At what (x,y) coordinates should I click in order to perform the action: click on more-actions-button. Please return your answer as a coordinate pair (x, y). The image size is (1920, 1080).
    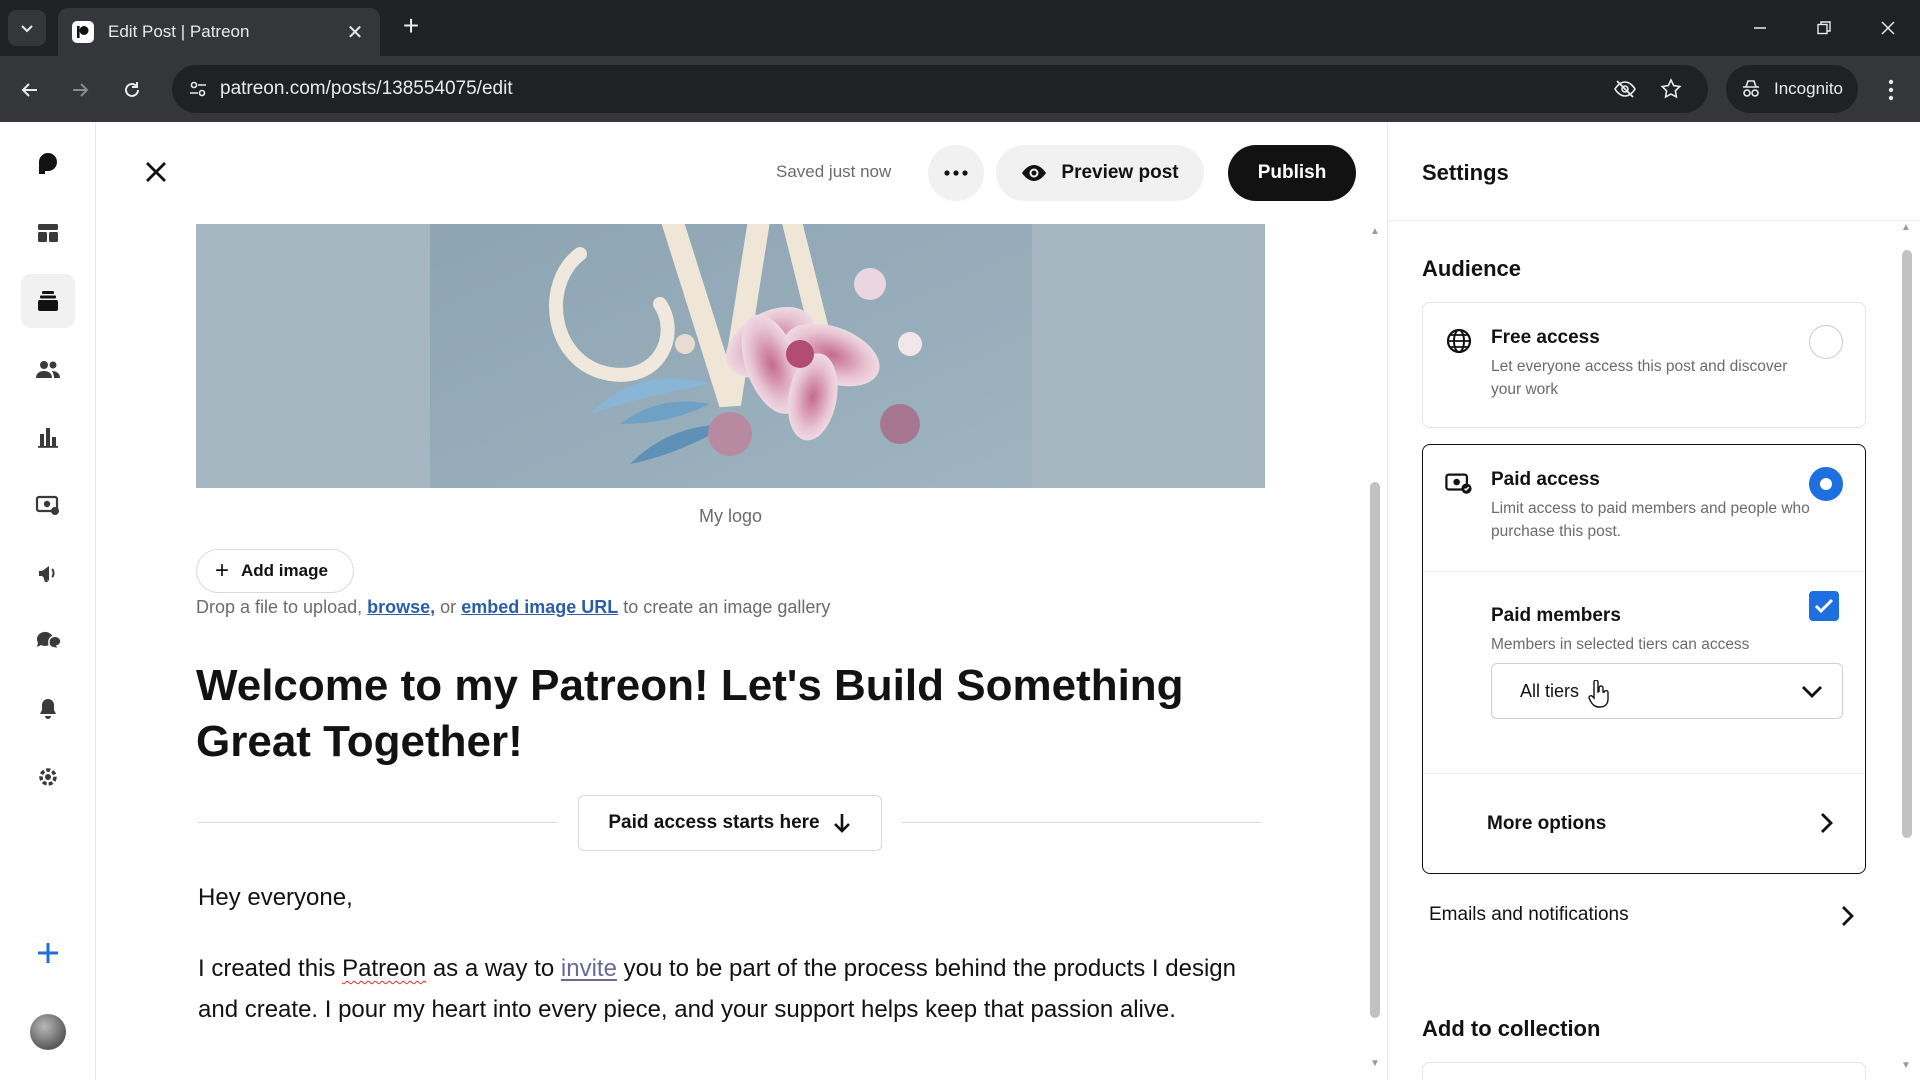
    Looking at the image, I should click on (956, 173).